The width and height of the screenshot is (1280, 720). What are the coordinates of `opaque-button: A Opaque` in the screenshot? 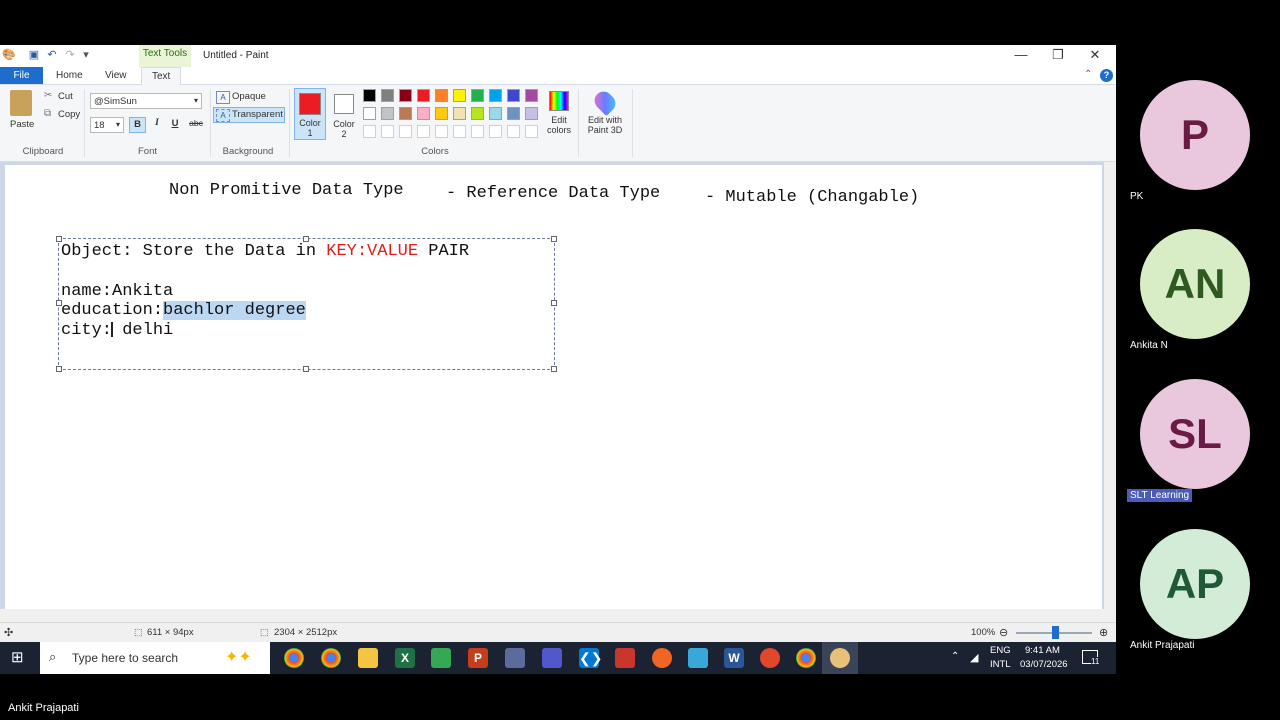 It's located at (249, 97).